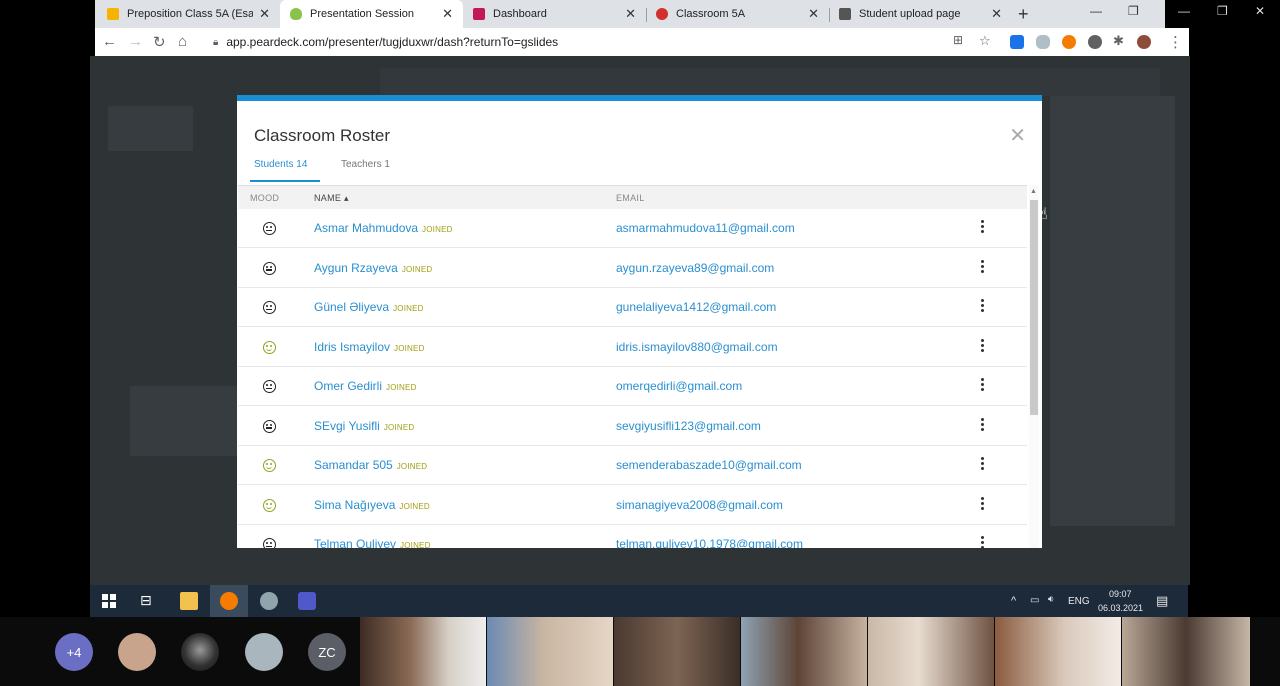 This screenshot has height=686, width=1280. Describe the element at coordinates (1260, 11) in the screenshot. I see `outer-close-icon: ✕` at that location.